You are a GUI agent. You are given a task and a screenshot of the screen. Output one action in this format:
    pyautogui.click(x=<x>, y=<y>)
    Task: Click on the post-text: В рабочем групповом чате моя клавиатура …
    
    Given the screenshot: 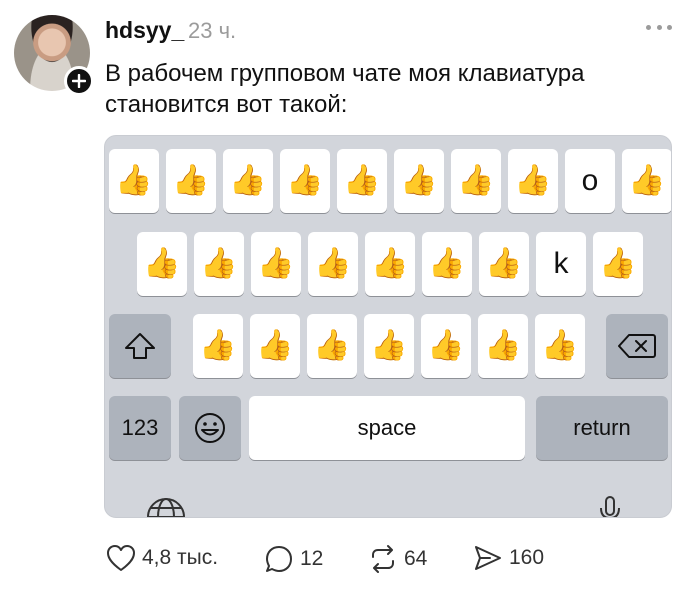 What is the action you would take?
    pyautogui.click(x=345, y=89)
    